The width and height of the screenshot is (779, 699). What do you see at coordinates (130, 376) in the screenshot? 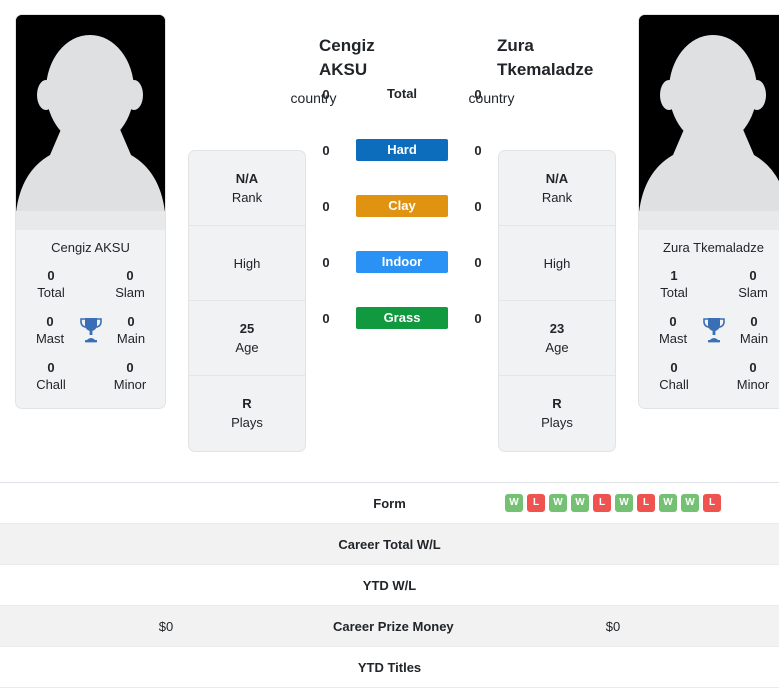
I see `stat-minor-left: 0 Minor` at bounding box center [130, 376].